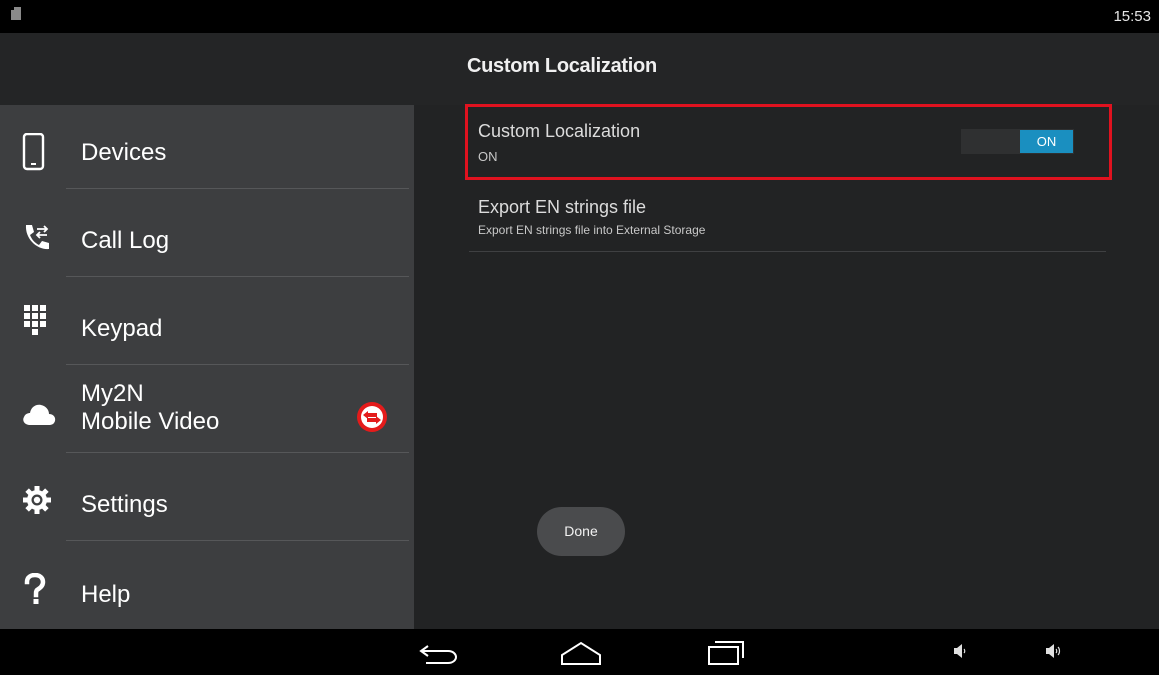 This screenshot has width=1159, height=675. What do you see at coordinates (106, 594) in the screenshot?
I see `sidebar-item-label: Help` at bounding box center [106, 594].